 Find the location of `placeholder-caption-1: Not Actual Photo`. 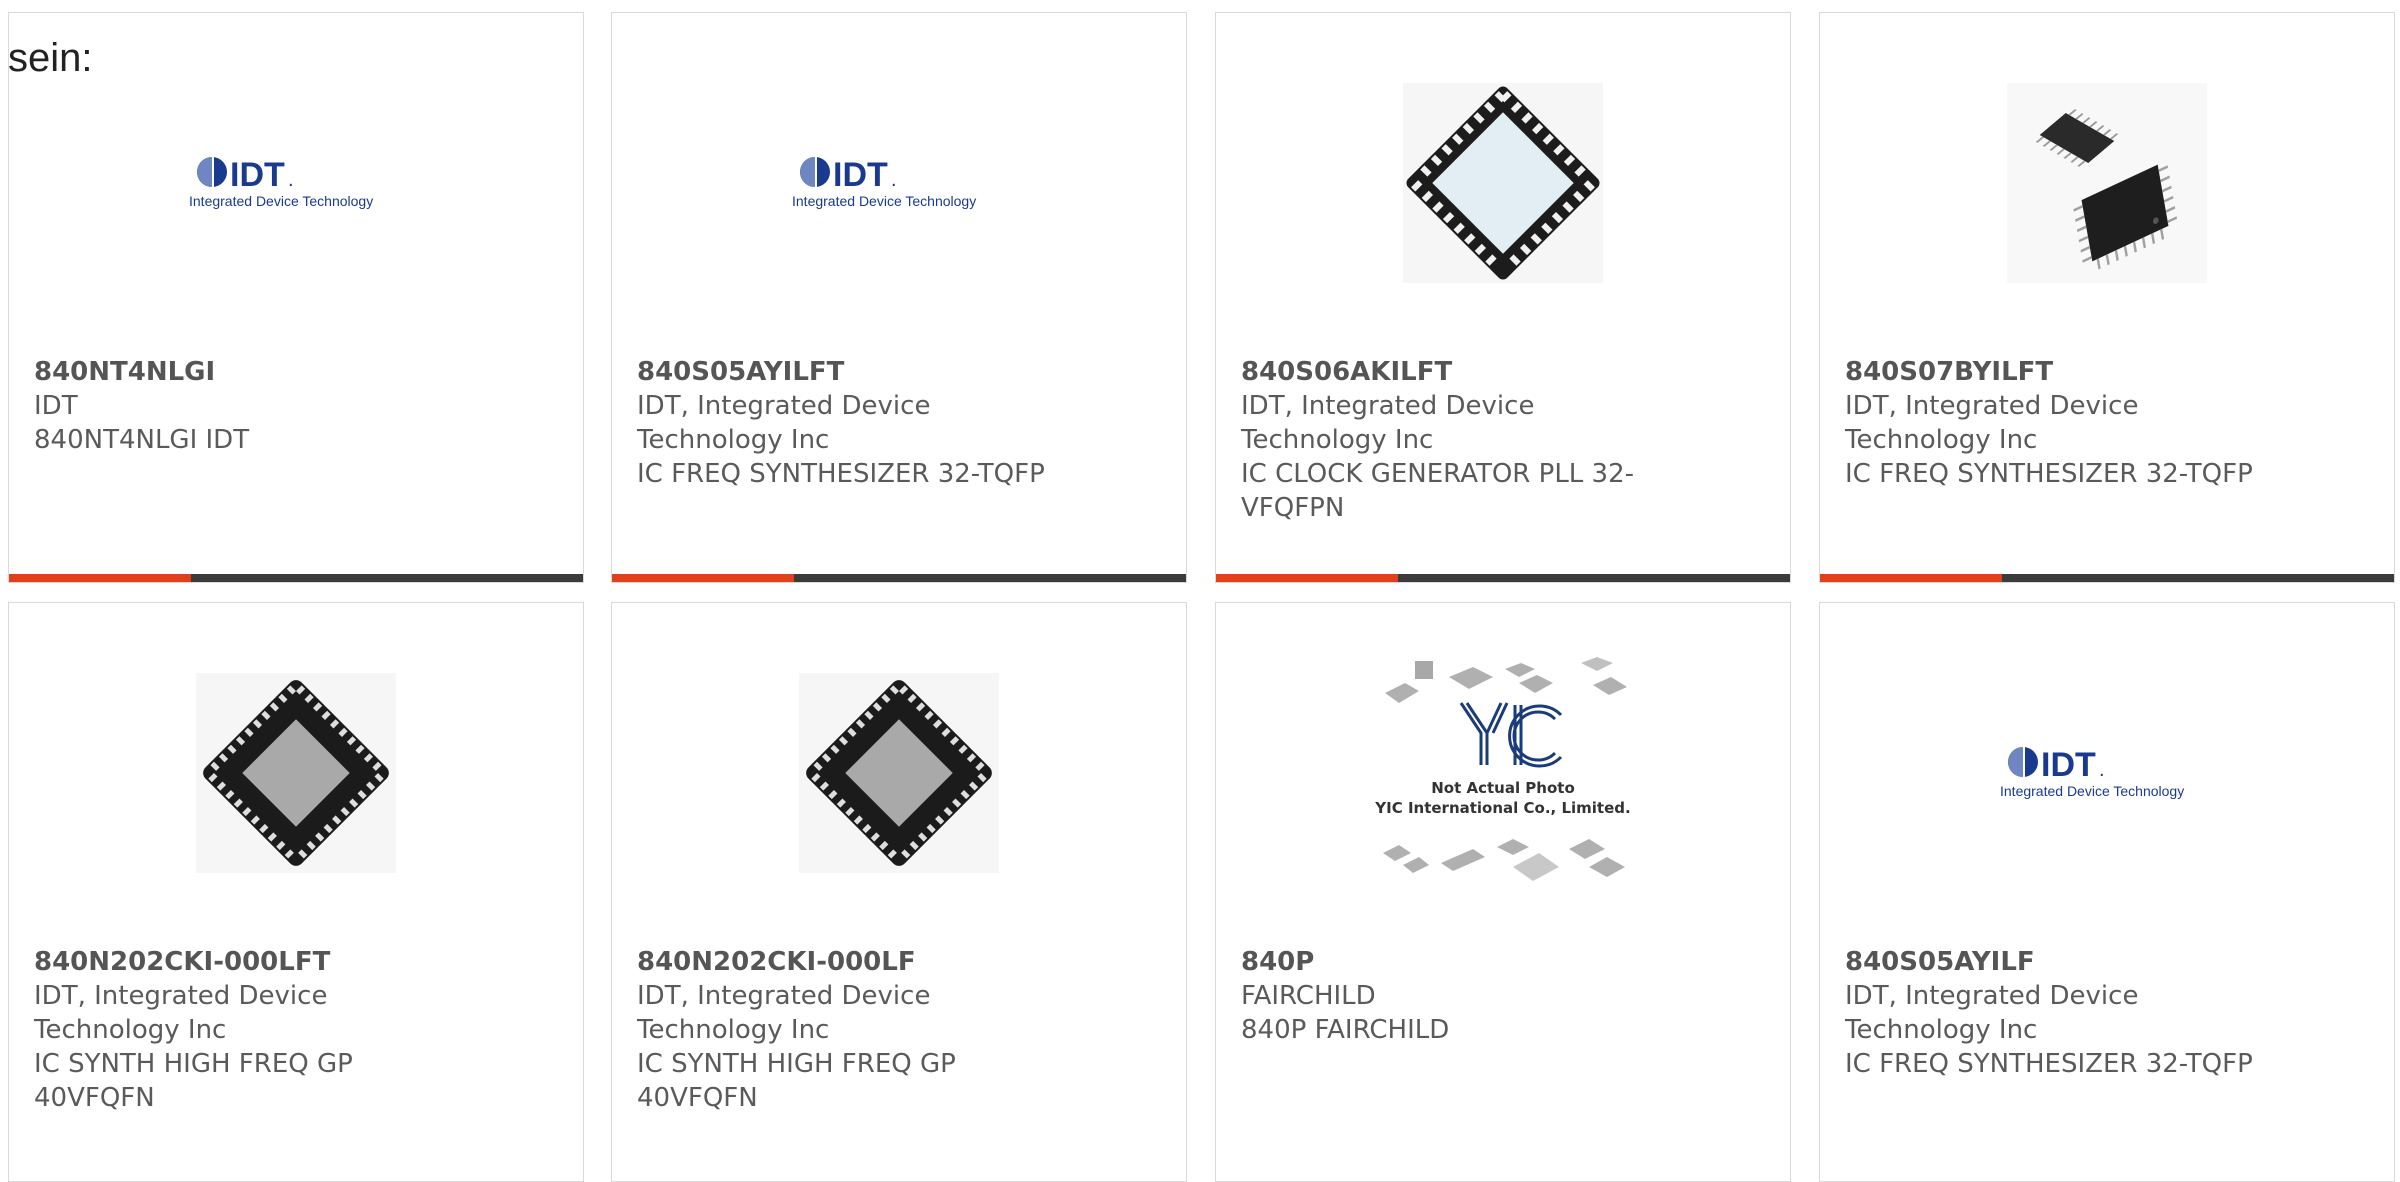

placeholder-caption-1: Not Actual Photo is located at coordinates (1503, 788).